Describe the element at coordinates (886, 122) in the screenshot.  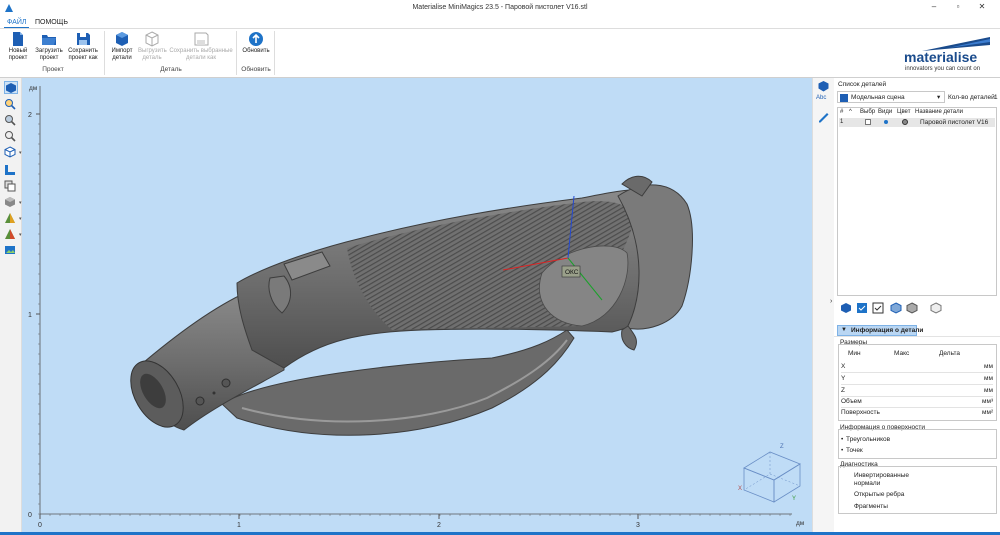
I see `visibility-icon` at that location.